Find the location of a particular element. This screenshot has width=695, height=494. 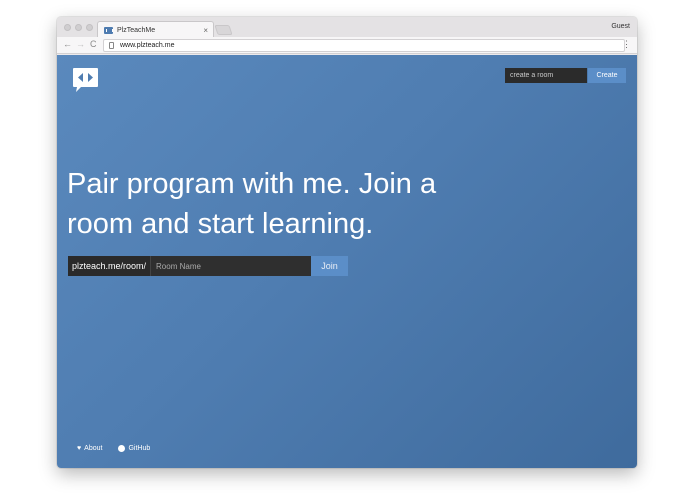

hero-line-2: room and start learning. is located at coordinates (220, 224).